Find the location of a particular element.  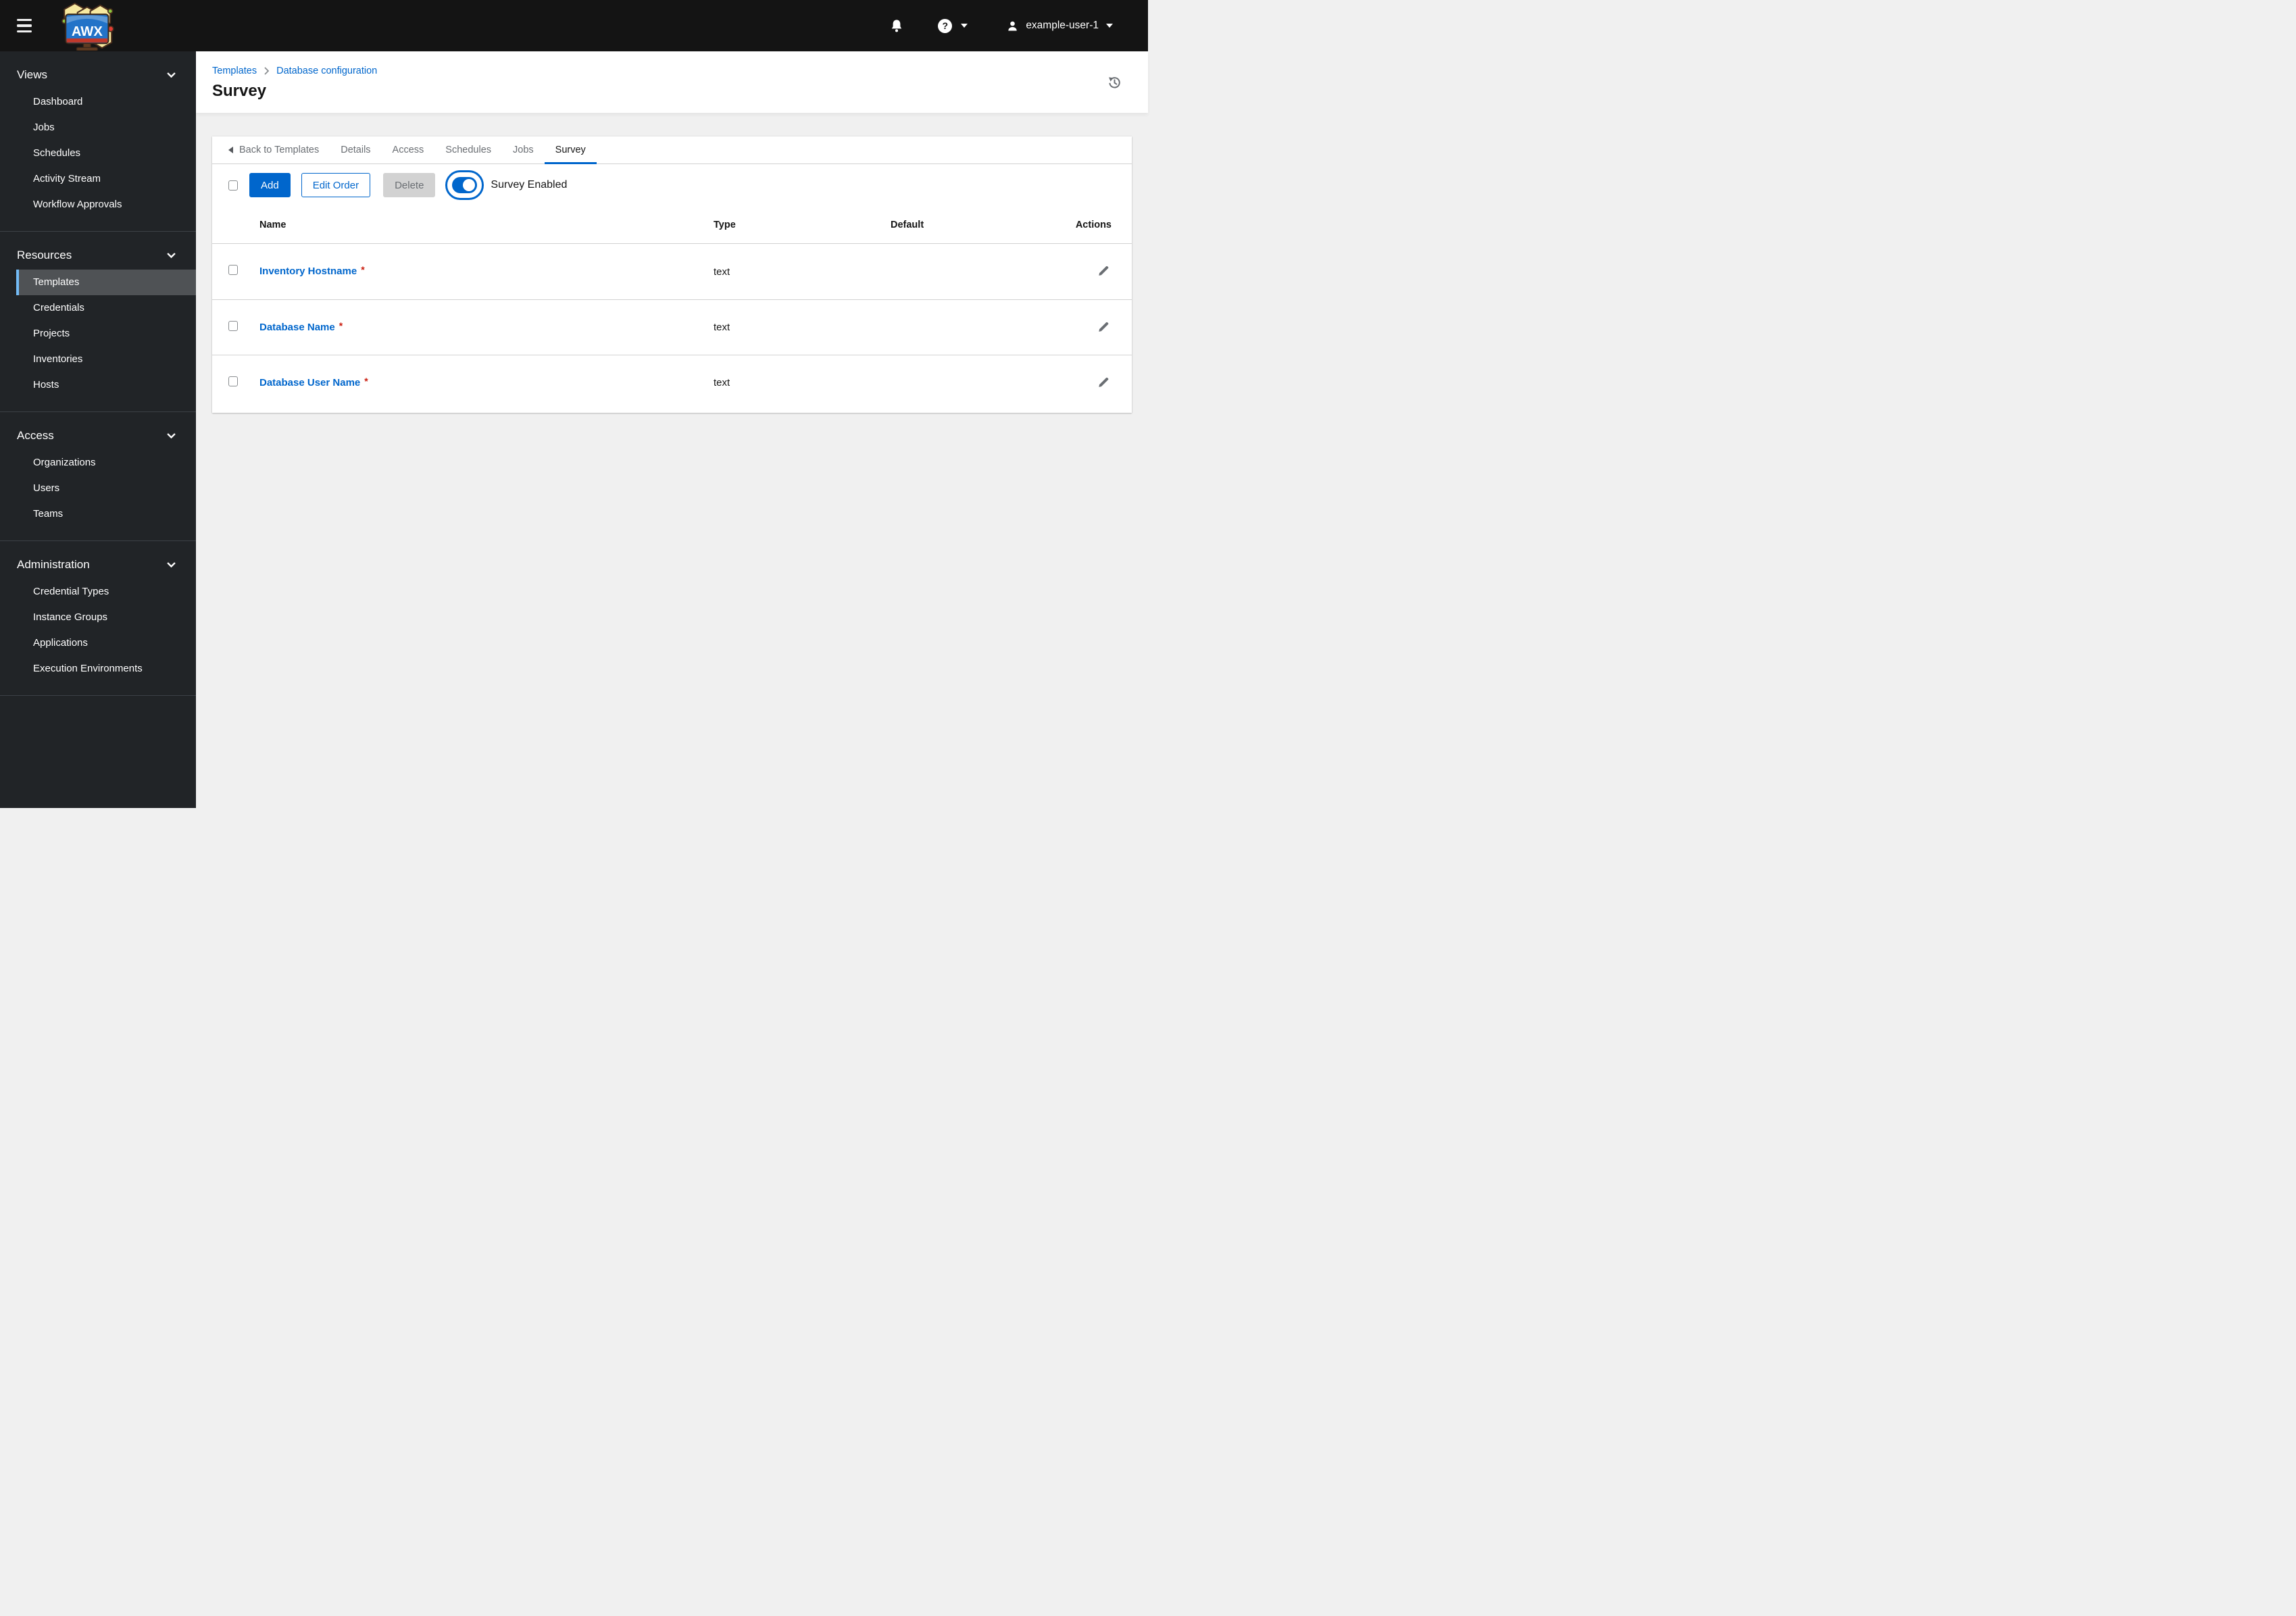

nav-group-access-header: Access is located at coordinates (98, 436).